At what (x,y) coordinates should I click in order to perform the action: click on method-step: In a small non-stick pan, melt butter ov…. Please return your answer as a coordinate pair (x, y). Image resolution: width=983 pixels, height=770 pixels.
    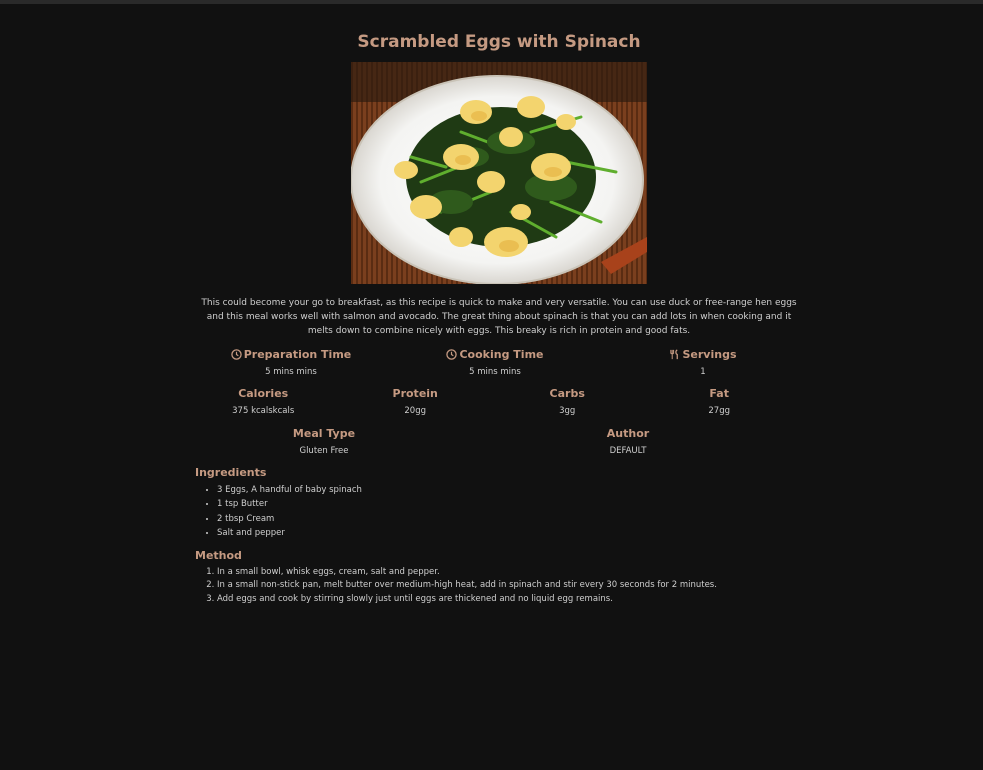
    Looking at the image, I should click on (510, 585).